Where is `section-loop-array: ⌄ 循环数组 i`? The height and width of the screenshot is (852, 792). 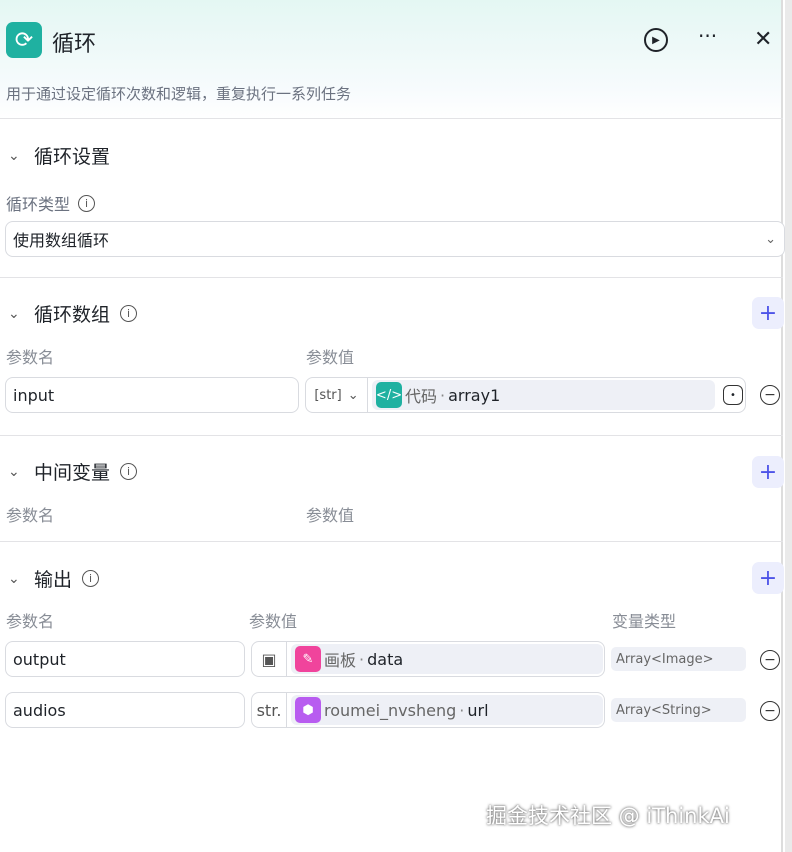
section-loop-array: ⌄ 循环数组 i is located at coordinates (73, 313).